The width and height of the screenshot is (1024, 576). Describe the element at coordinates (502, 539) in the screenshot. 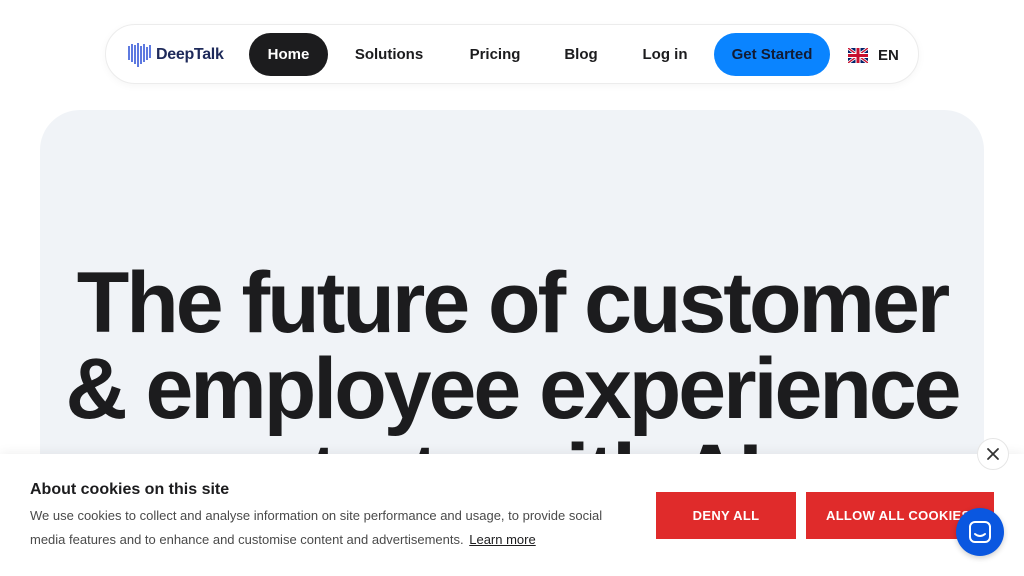

I see `learn-more-link: Learn more` at that location.